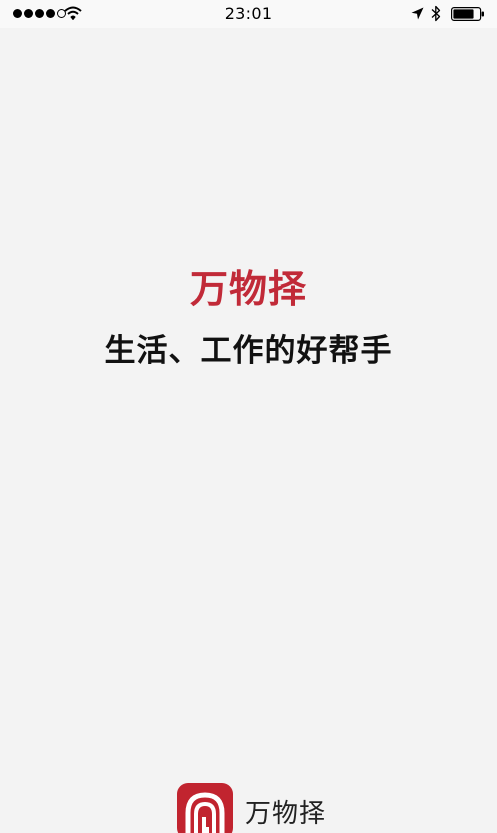 The height and width of the screenshot is (833, 497). I want to click on app-logo-icon, so click(205, 808).